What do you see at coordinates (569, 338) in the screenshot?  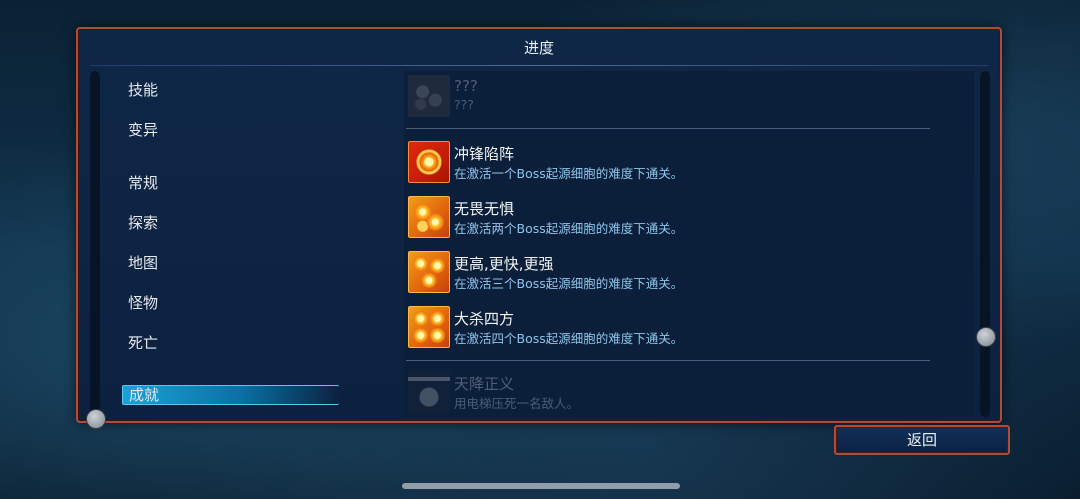 I see `achievement-description: 在激活四个Boss起源细胞的难度下通关。` at bounding box center [569, 338].